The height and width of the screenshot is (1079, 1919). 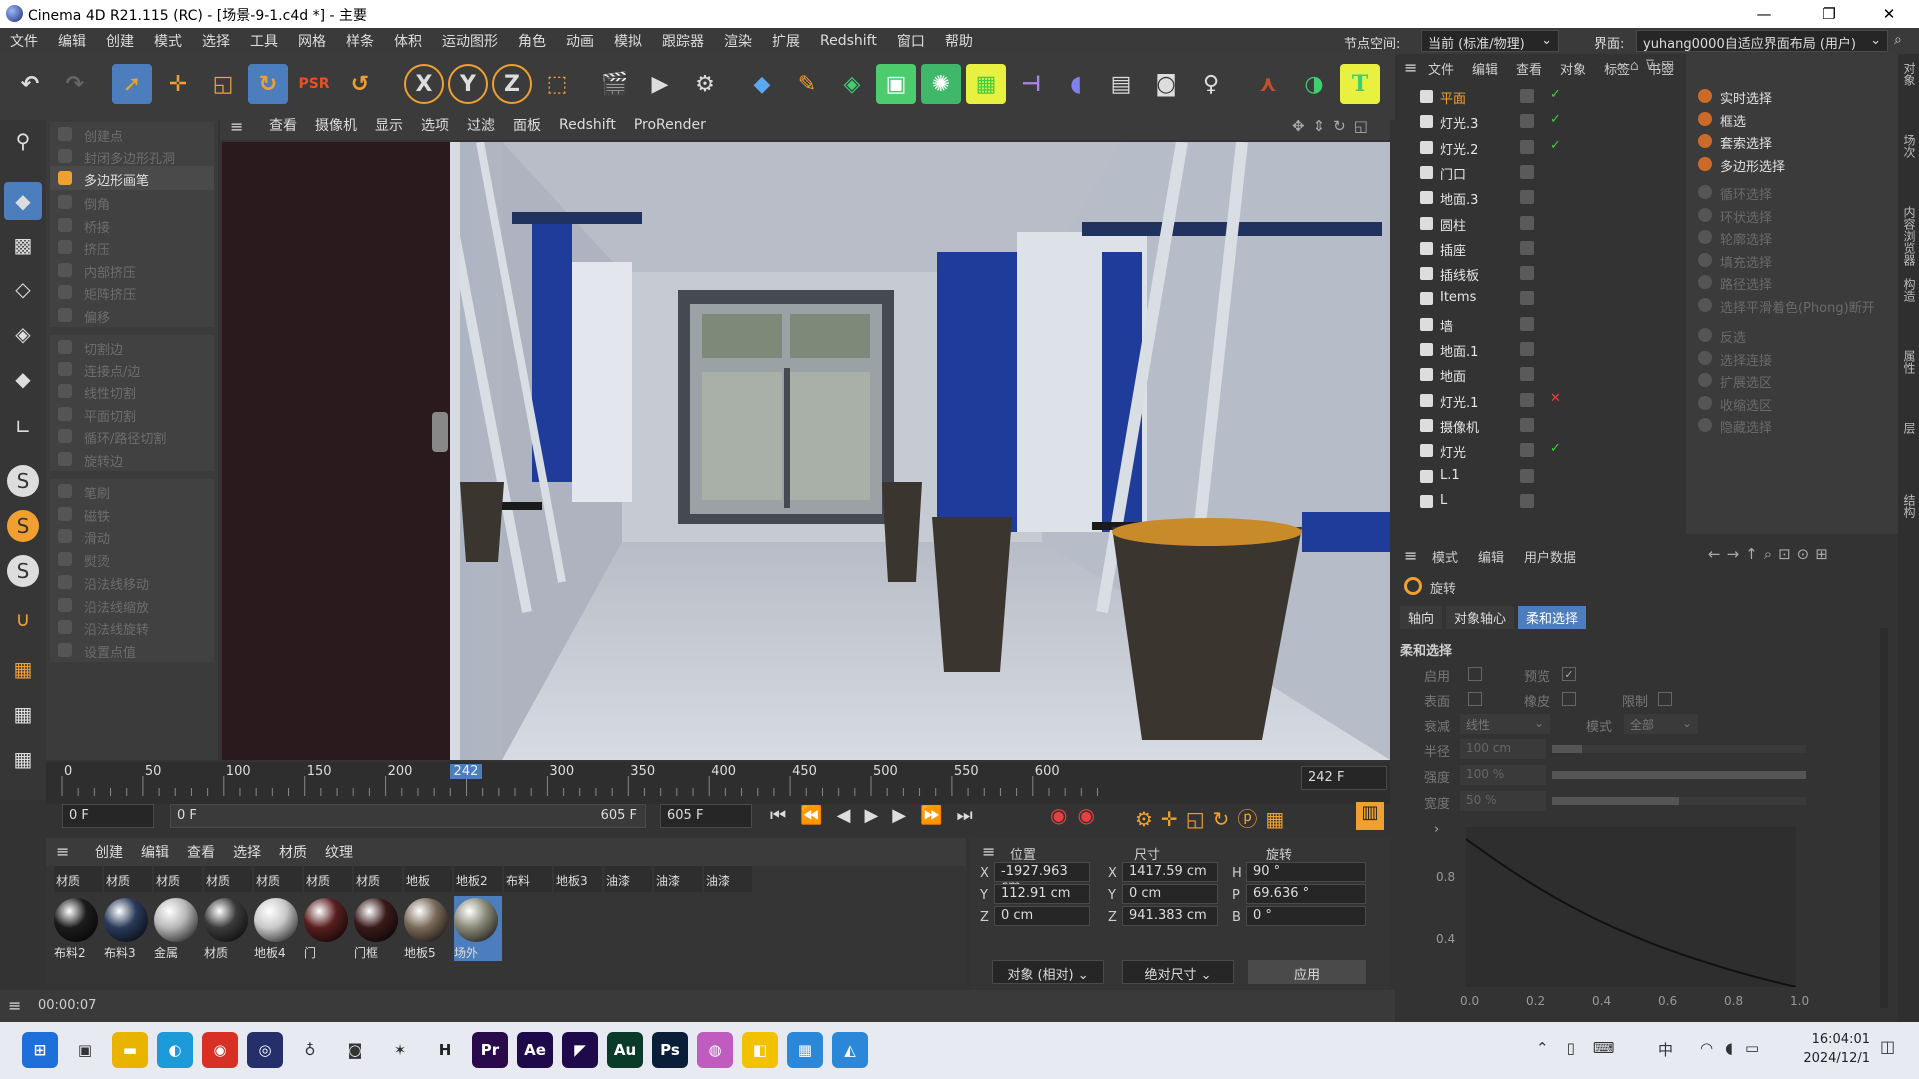 What do you see at coordinates (178, 84) in the screenshot?
I see `move-icon: ✛` at bounding box center [178, 84].